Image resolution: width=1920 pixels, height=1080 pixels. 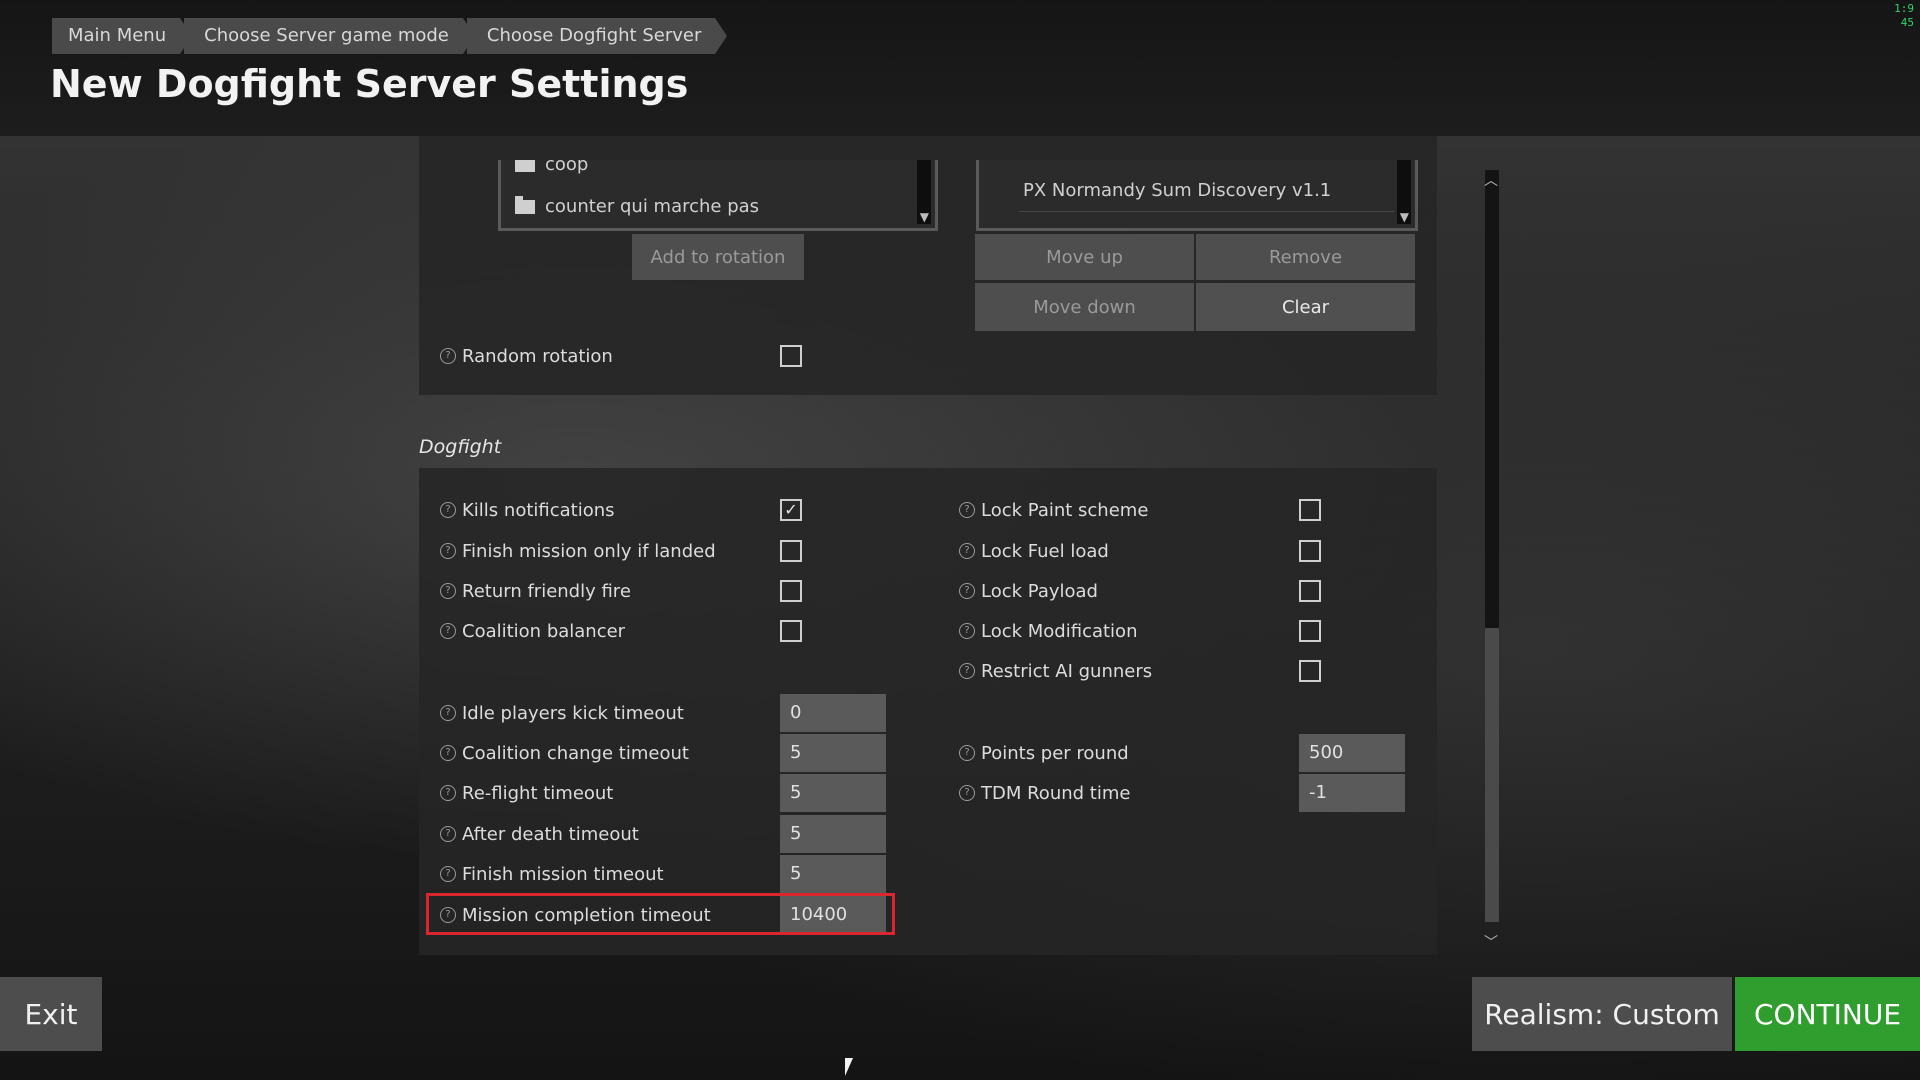 I want to click on clear-button: Clear, so click(x=1305, y=307).